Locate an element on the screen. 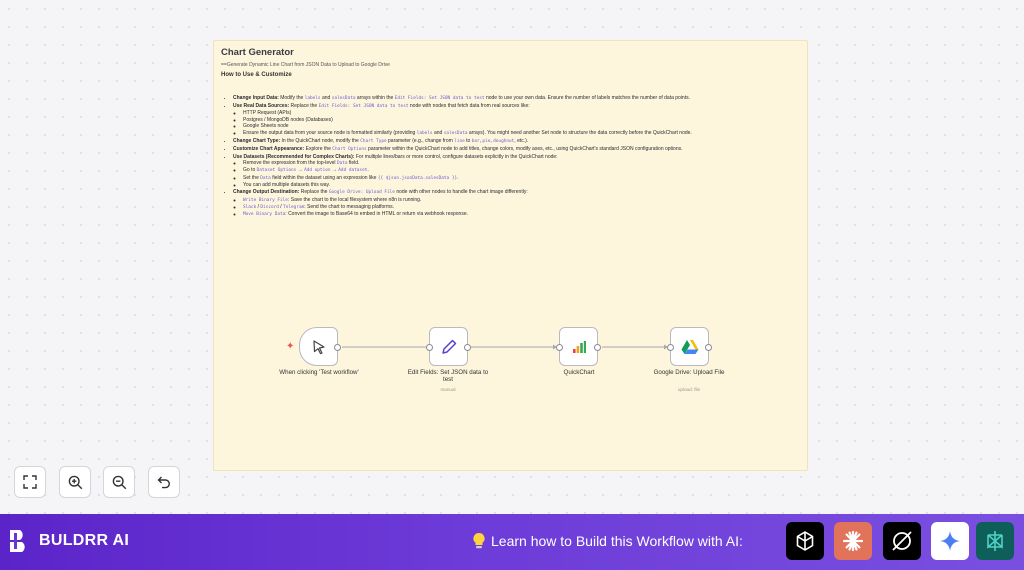 Image resolution: width=1024 pixels, height=570 pixels. chatgpt-button is located at coordinates (805, 541).